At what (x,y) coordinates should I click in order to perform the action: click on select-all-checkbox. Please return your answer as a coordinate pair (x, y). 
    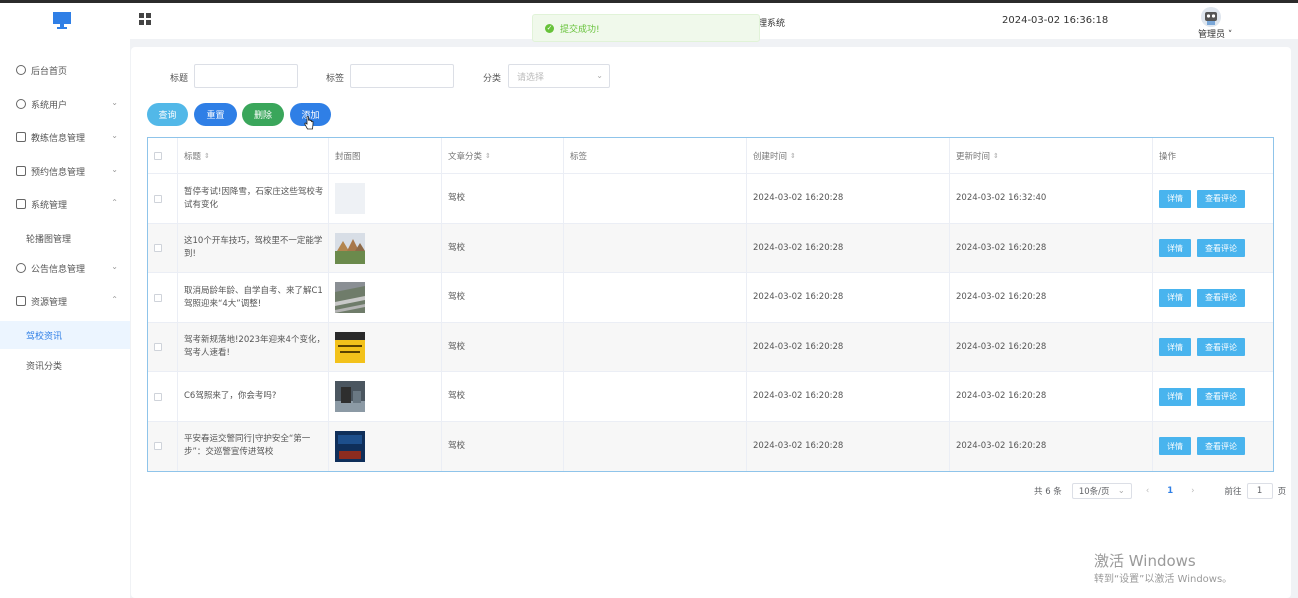
    Looking at the image, I should click on (158, 156).